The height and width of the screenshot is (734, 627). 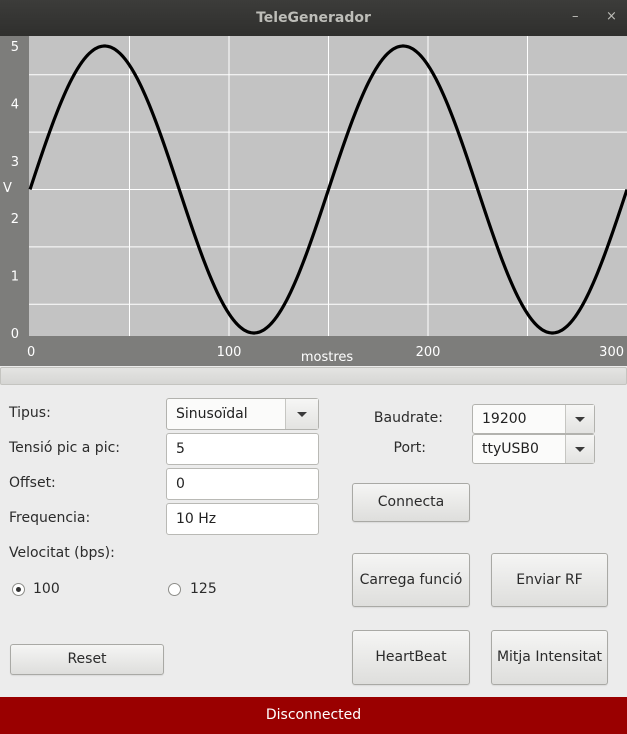 What do you see at coordinates (212, 414) in the screenshot?
I see `tipus-select-value: Sinusoïdal` at bounding box center [212, 414].